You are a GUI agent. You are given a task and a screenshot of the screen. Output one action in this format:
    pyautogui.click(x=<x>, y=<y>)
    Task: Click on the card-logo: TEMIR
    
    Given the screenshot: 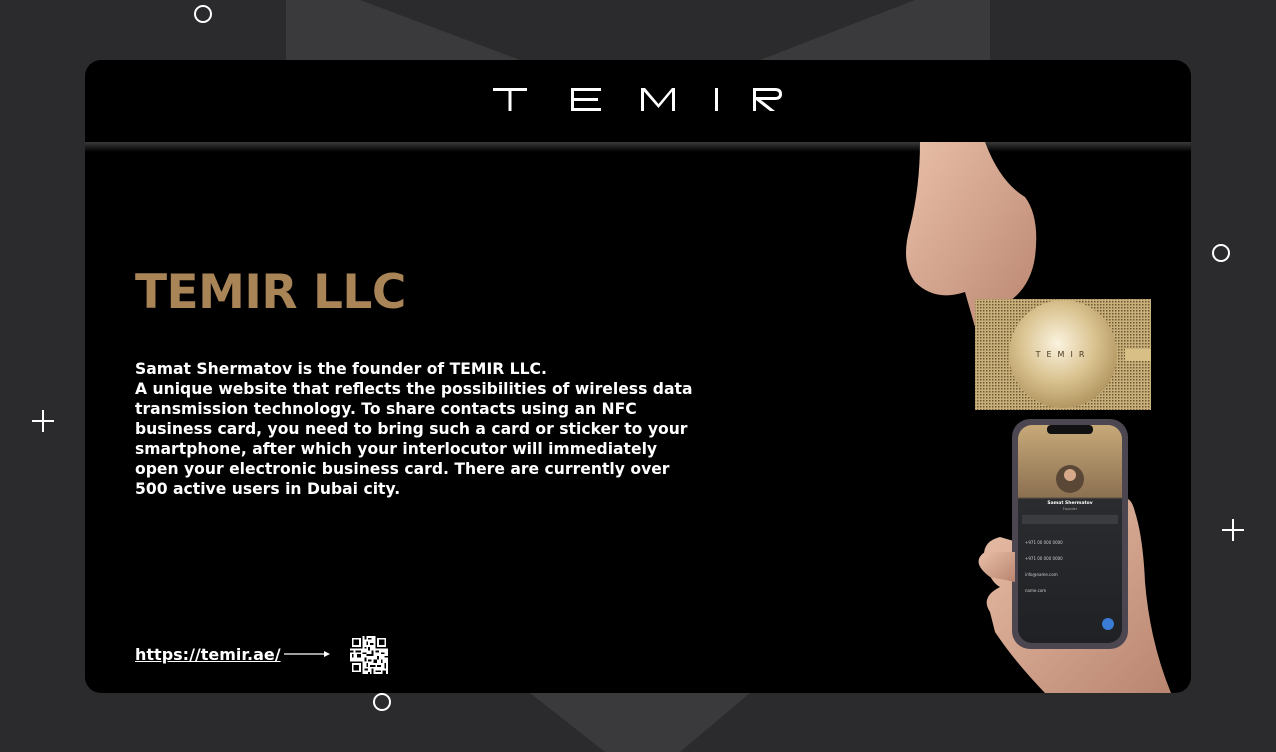 What is the action you would take?
    pyautogui.click(x=1063, y=354)
    